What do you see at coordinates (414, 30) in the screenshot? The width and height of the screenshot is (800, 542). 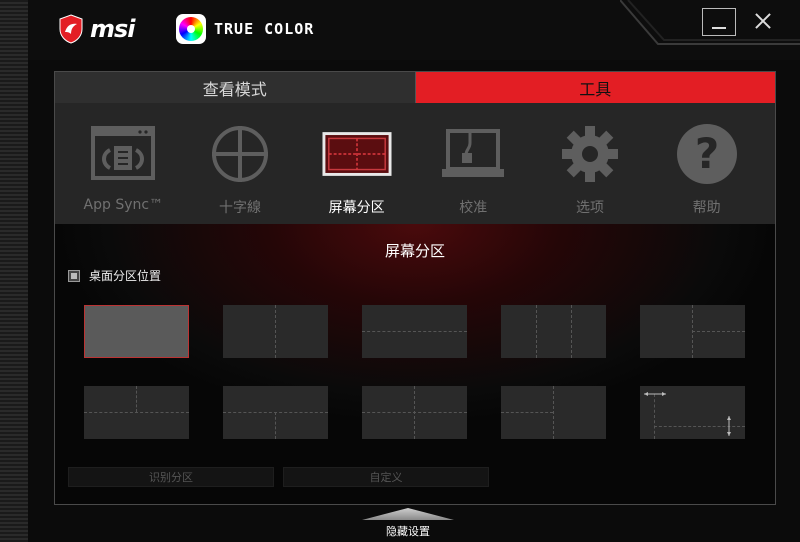 I see `title-bar` at bounding box center [414, 30].